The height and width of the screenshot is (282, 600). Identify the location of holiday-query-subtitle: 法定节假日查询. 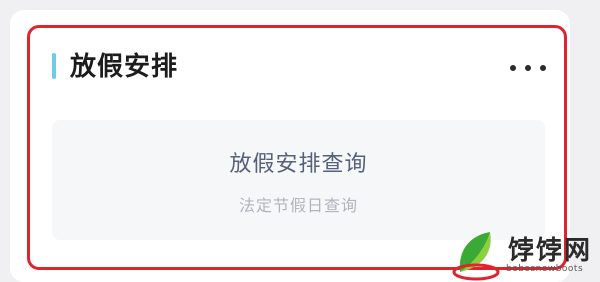
(298, 205).